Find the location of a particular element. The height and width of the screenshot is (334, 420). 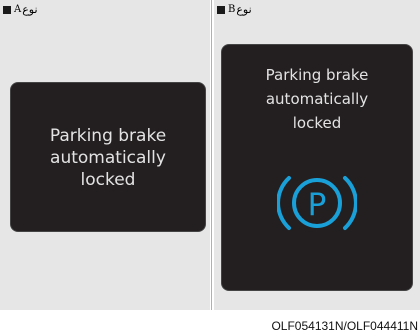

svg-text: P is located at coordinates (317, 205).